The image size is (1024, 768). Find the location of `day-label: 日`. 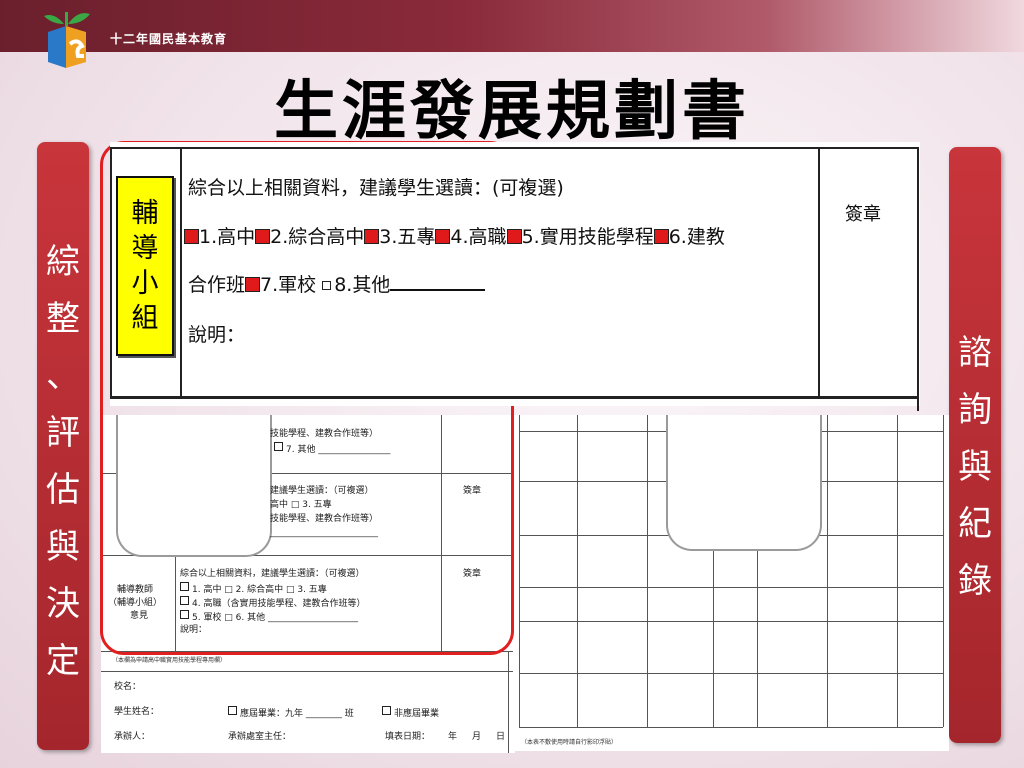

day-label: 日 is located at coordinates (501, 737).